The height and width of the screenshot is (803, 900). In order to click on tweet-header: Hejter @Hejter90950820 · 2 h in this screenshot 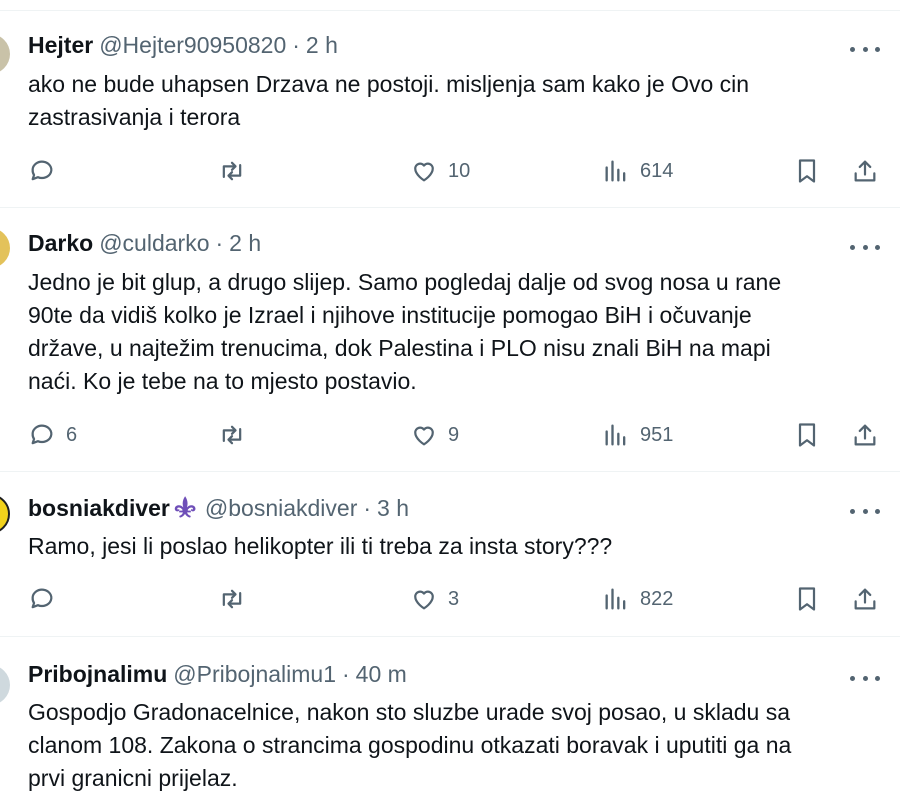, I will do `click(183, 45)`.